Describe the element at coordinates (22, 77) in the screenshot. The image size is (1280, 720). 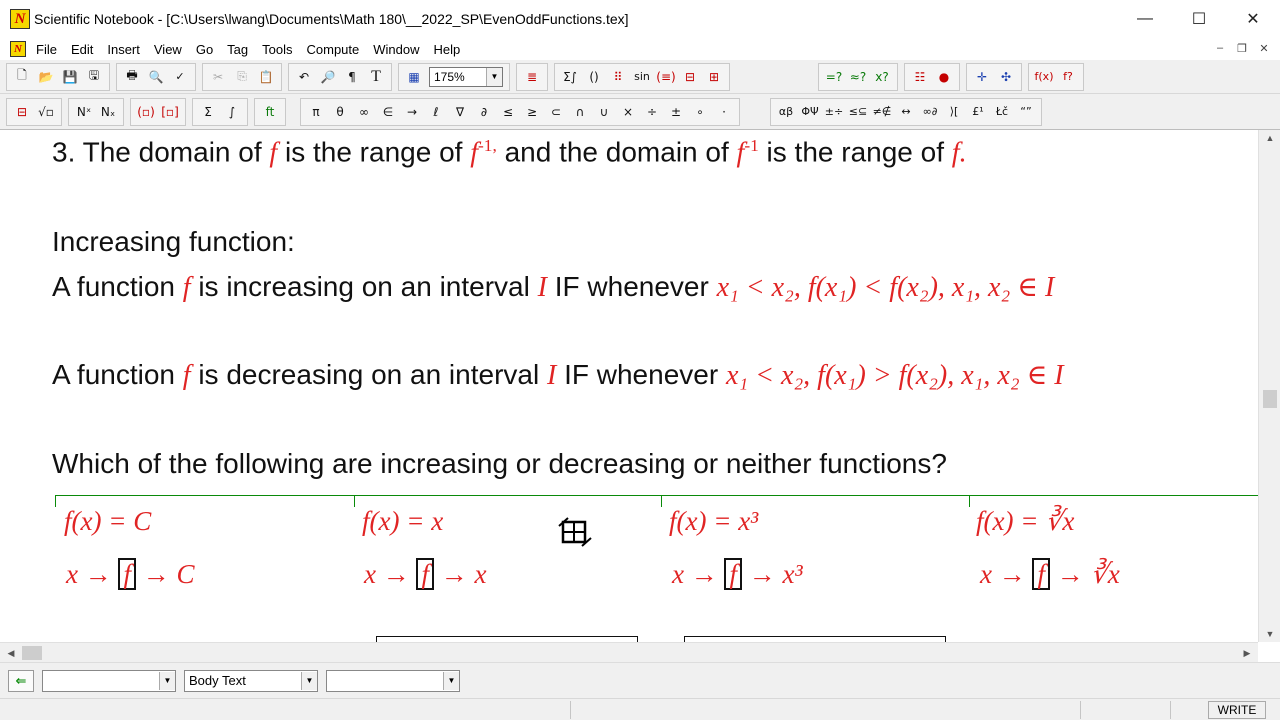
I see `new-document-icon: 🗋` at that location.